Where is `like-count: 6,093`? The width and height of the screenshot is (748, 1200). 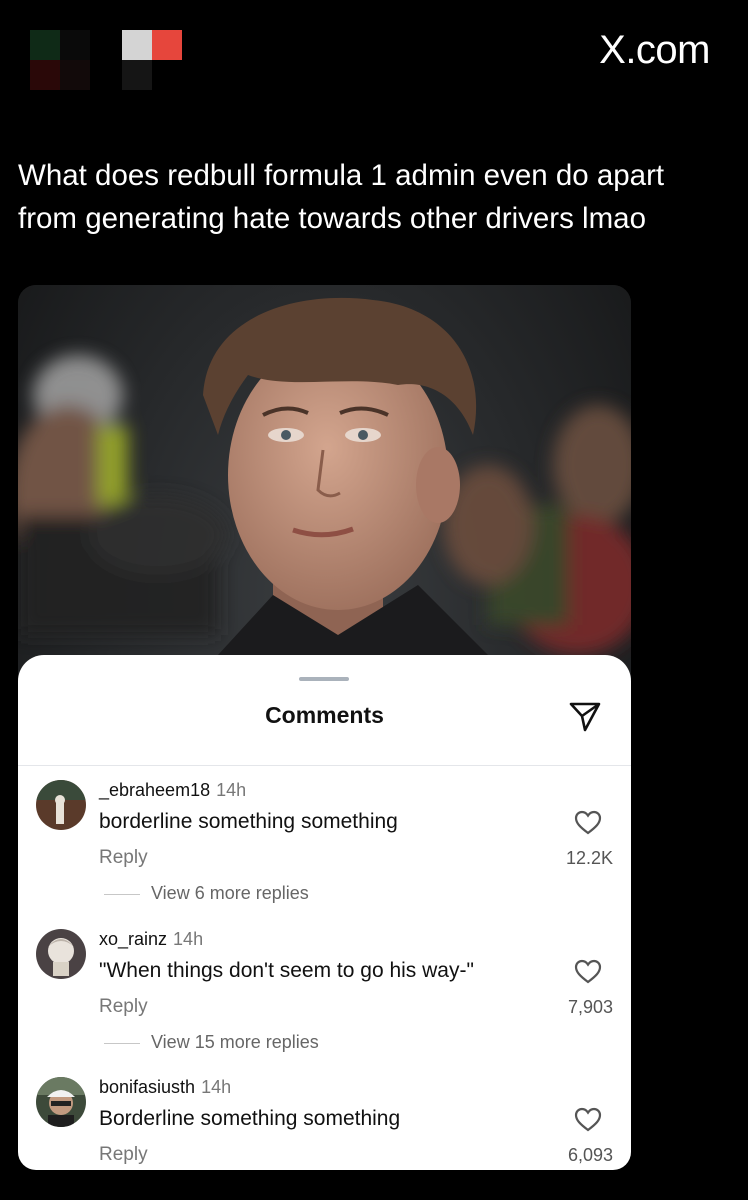 like-count: 6,093 is located at coordinates (590, 1155).